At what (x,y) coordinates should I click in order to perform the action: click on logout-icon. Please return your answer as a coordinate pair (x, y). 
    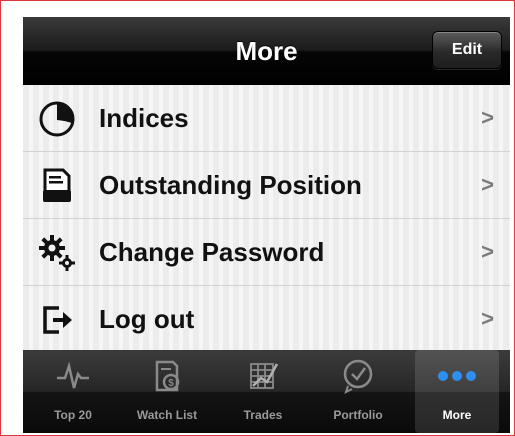
    Looking at the image, I should click on (57, 320).